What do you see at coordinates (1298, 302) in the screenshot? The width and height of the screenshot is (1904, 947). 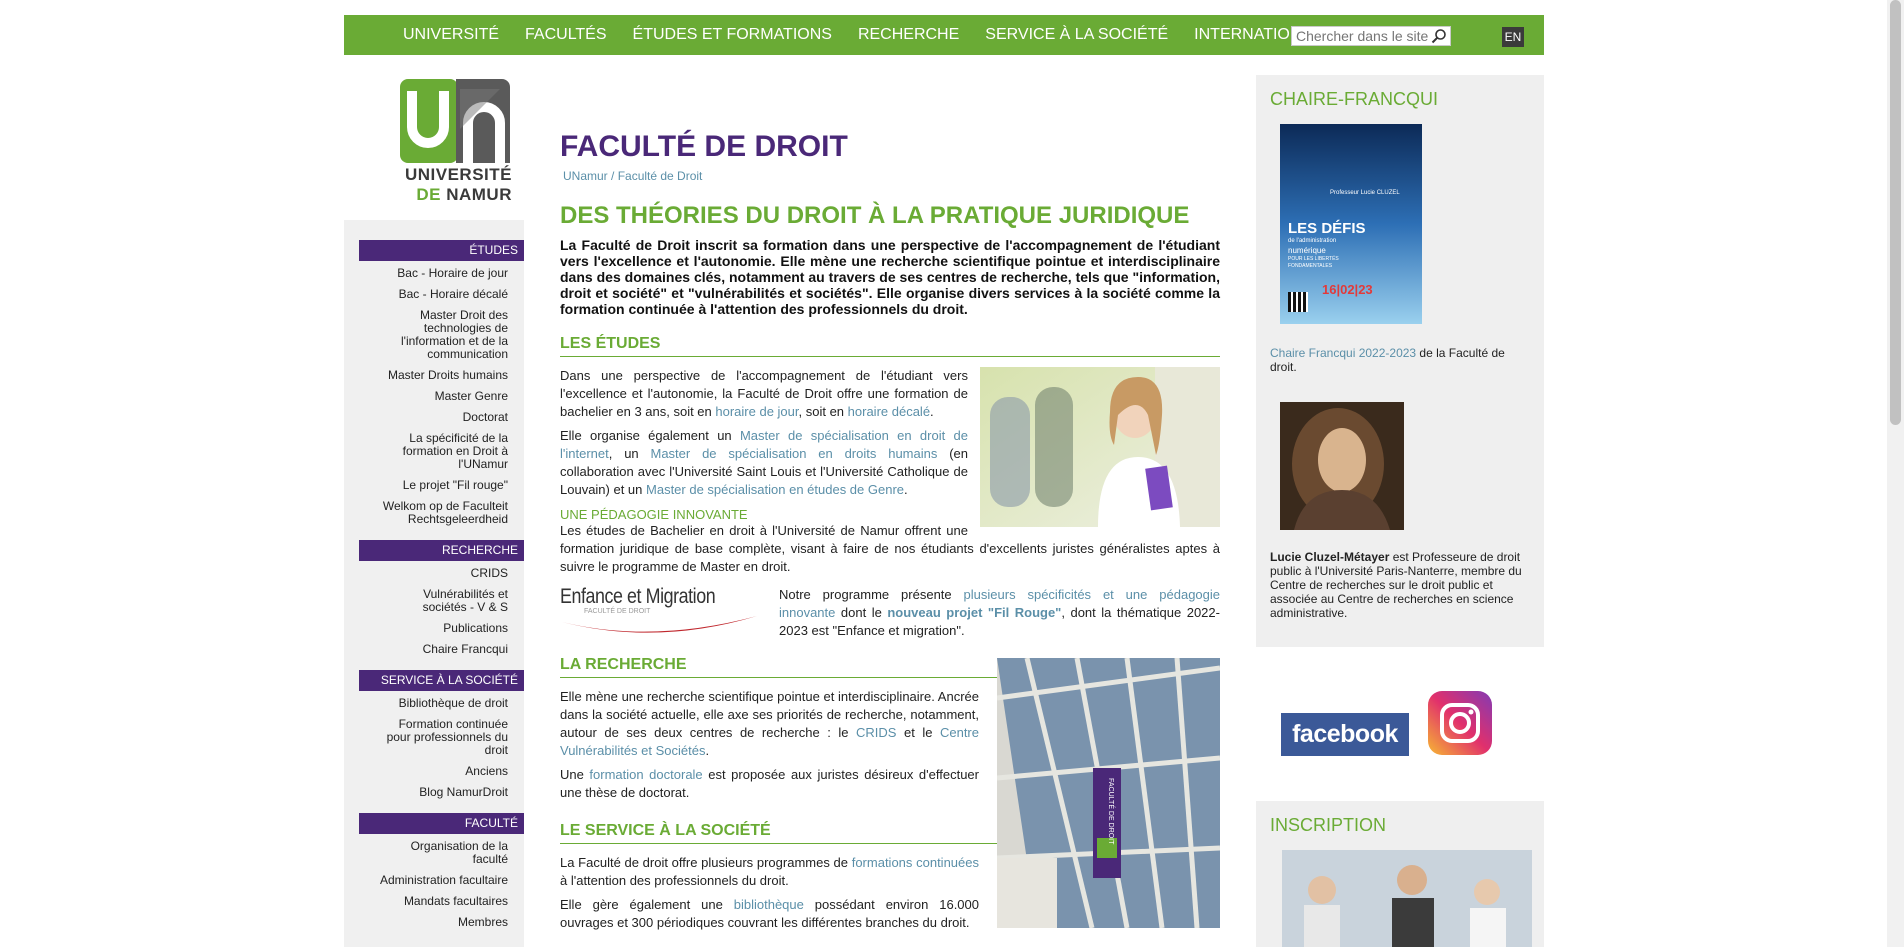 I see `qr-code-icon` at bounding box center [1298, 302].